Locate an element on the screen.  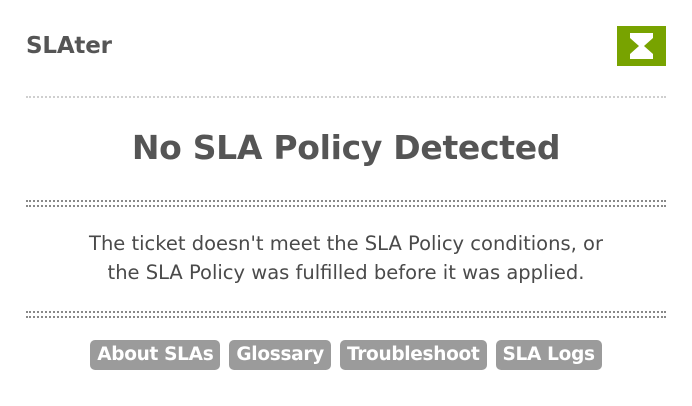
about-slas-button: About SLAs is located at coordinates (155, 355).